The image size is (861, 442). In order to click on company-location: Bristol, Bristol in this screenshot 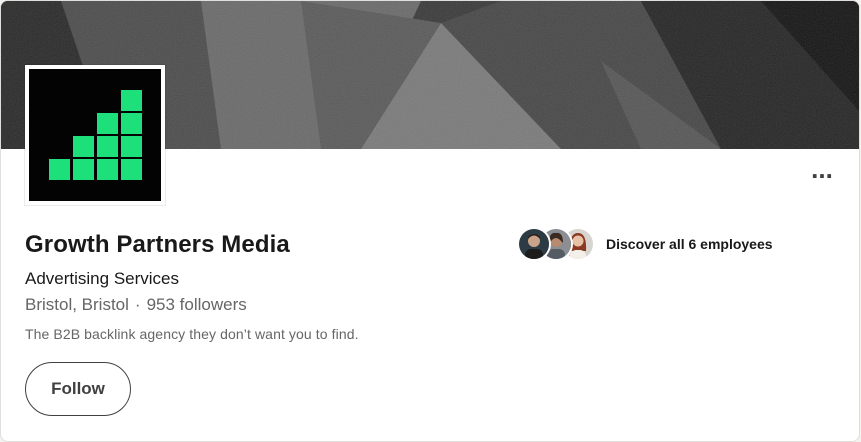, I will do `click(77, 304)`.